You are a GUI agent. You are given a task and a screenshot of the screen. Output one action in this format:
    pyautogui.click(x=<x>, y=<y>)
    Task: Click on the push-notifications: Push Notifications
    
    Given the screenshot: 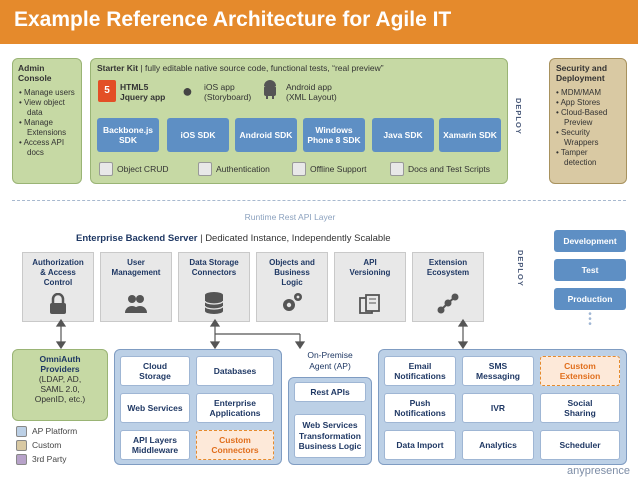 What is the action you would take?
    pyautogui.click(x=420, y=408)
    